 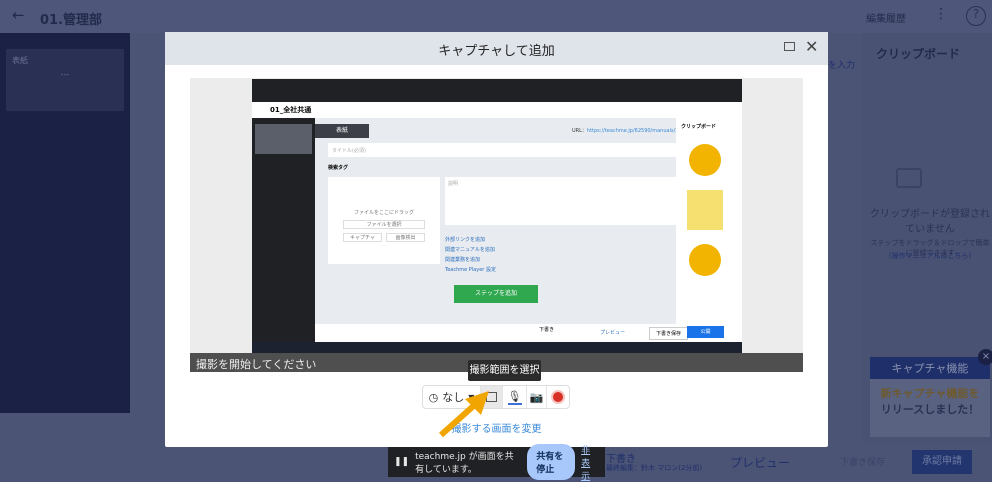 I want to click on sidebar: 表紙 ---, so click(x=65, y=223).